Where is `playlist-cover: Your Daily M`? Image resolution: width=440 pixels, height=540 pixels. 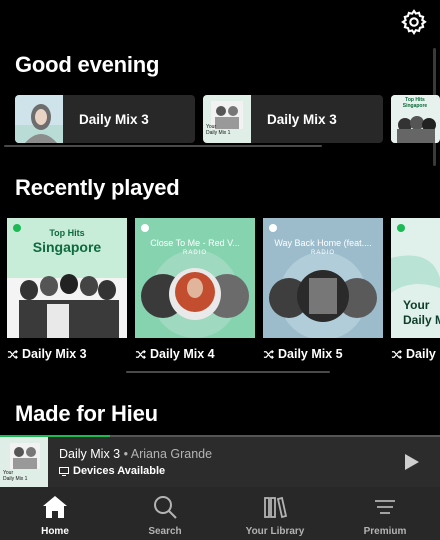
playlist-cover: Your Daily M is located at coordinates (415, 278).